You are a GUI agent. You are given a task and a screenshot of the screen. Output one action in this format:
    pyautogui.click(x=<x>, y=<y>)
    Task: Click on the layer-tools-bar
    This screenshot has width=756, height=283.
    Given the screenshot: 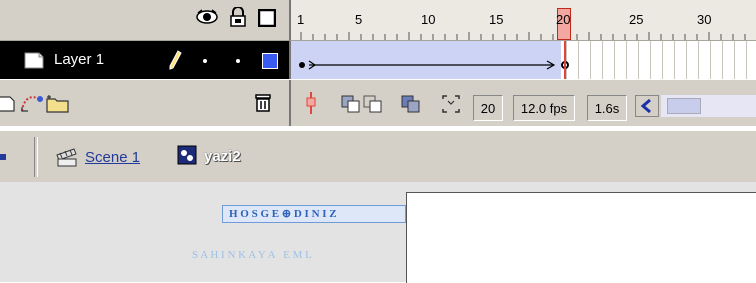 What is the action you would take?
    pyautogui.click(x=144, y=103)
    